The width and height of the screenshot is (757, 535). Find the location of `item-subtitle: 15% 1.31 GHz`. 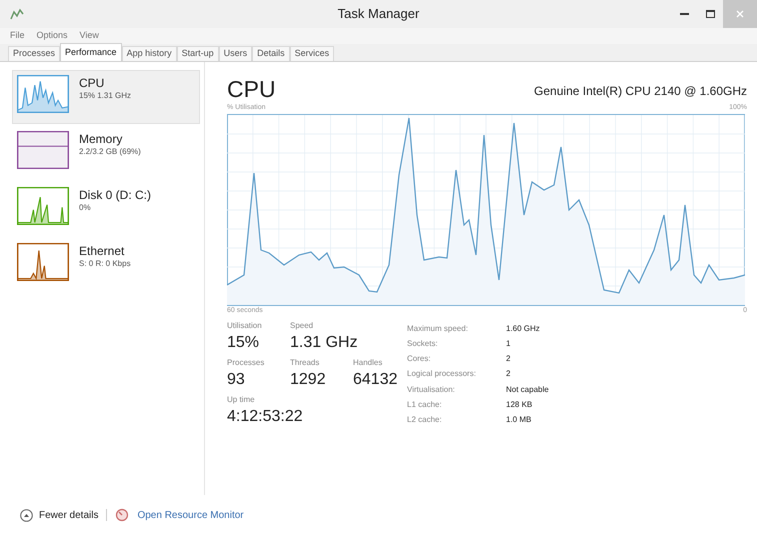

item-subtitle: 15% 1.31 GHz is located at coordinates (105, 96).